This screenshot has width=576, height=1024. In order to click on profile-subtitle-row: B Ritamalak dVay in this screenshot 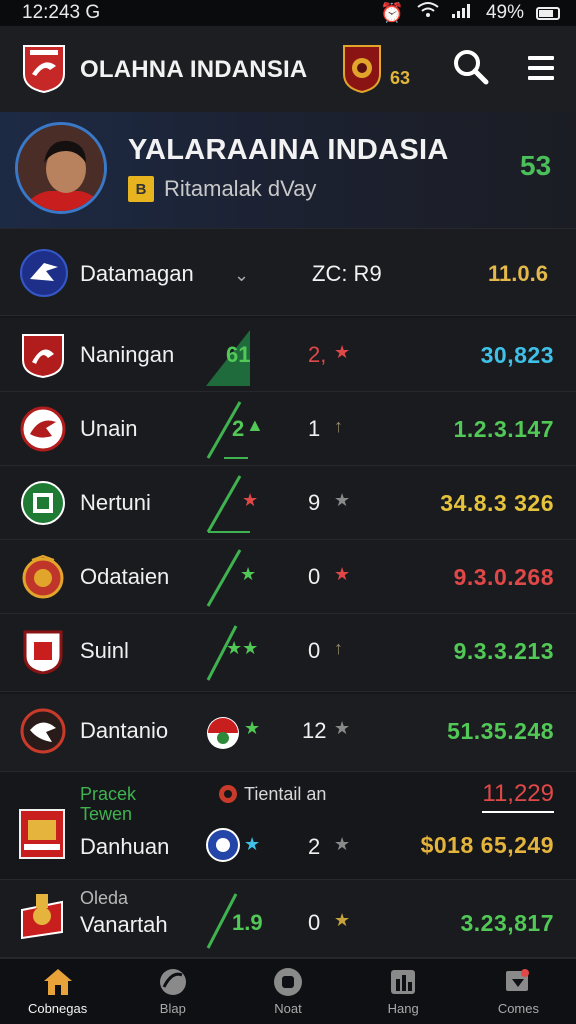, I will do `click(222, 189)`.